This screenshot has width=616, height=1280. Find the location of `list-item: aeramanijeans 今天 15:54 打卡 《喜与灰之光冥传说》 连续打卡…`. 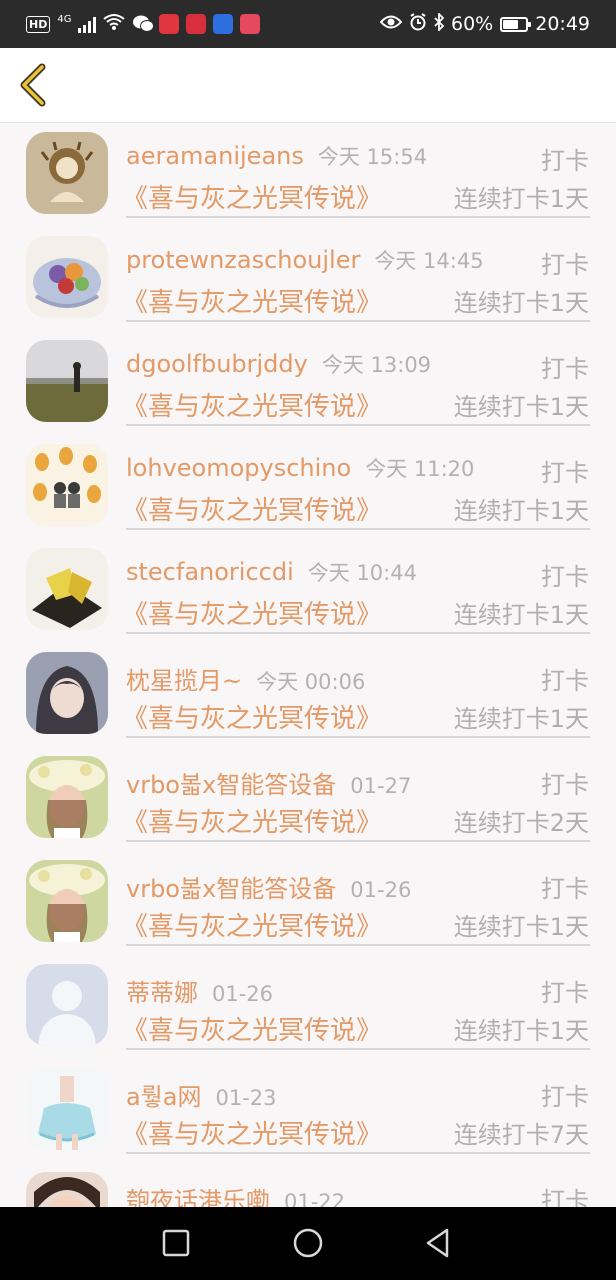

list-item: aeramanijeans 今天 15:54 打卡 《喜与灰之光冥传说》 连续打卡… is located at coordinates (308, 175).